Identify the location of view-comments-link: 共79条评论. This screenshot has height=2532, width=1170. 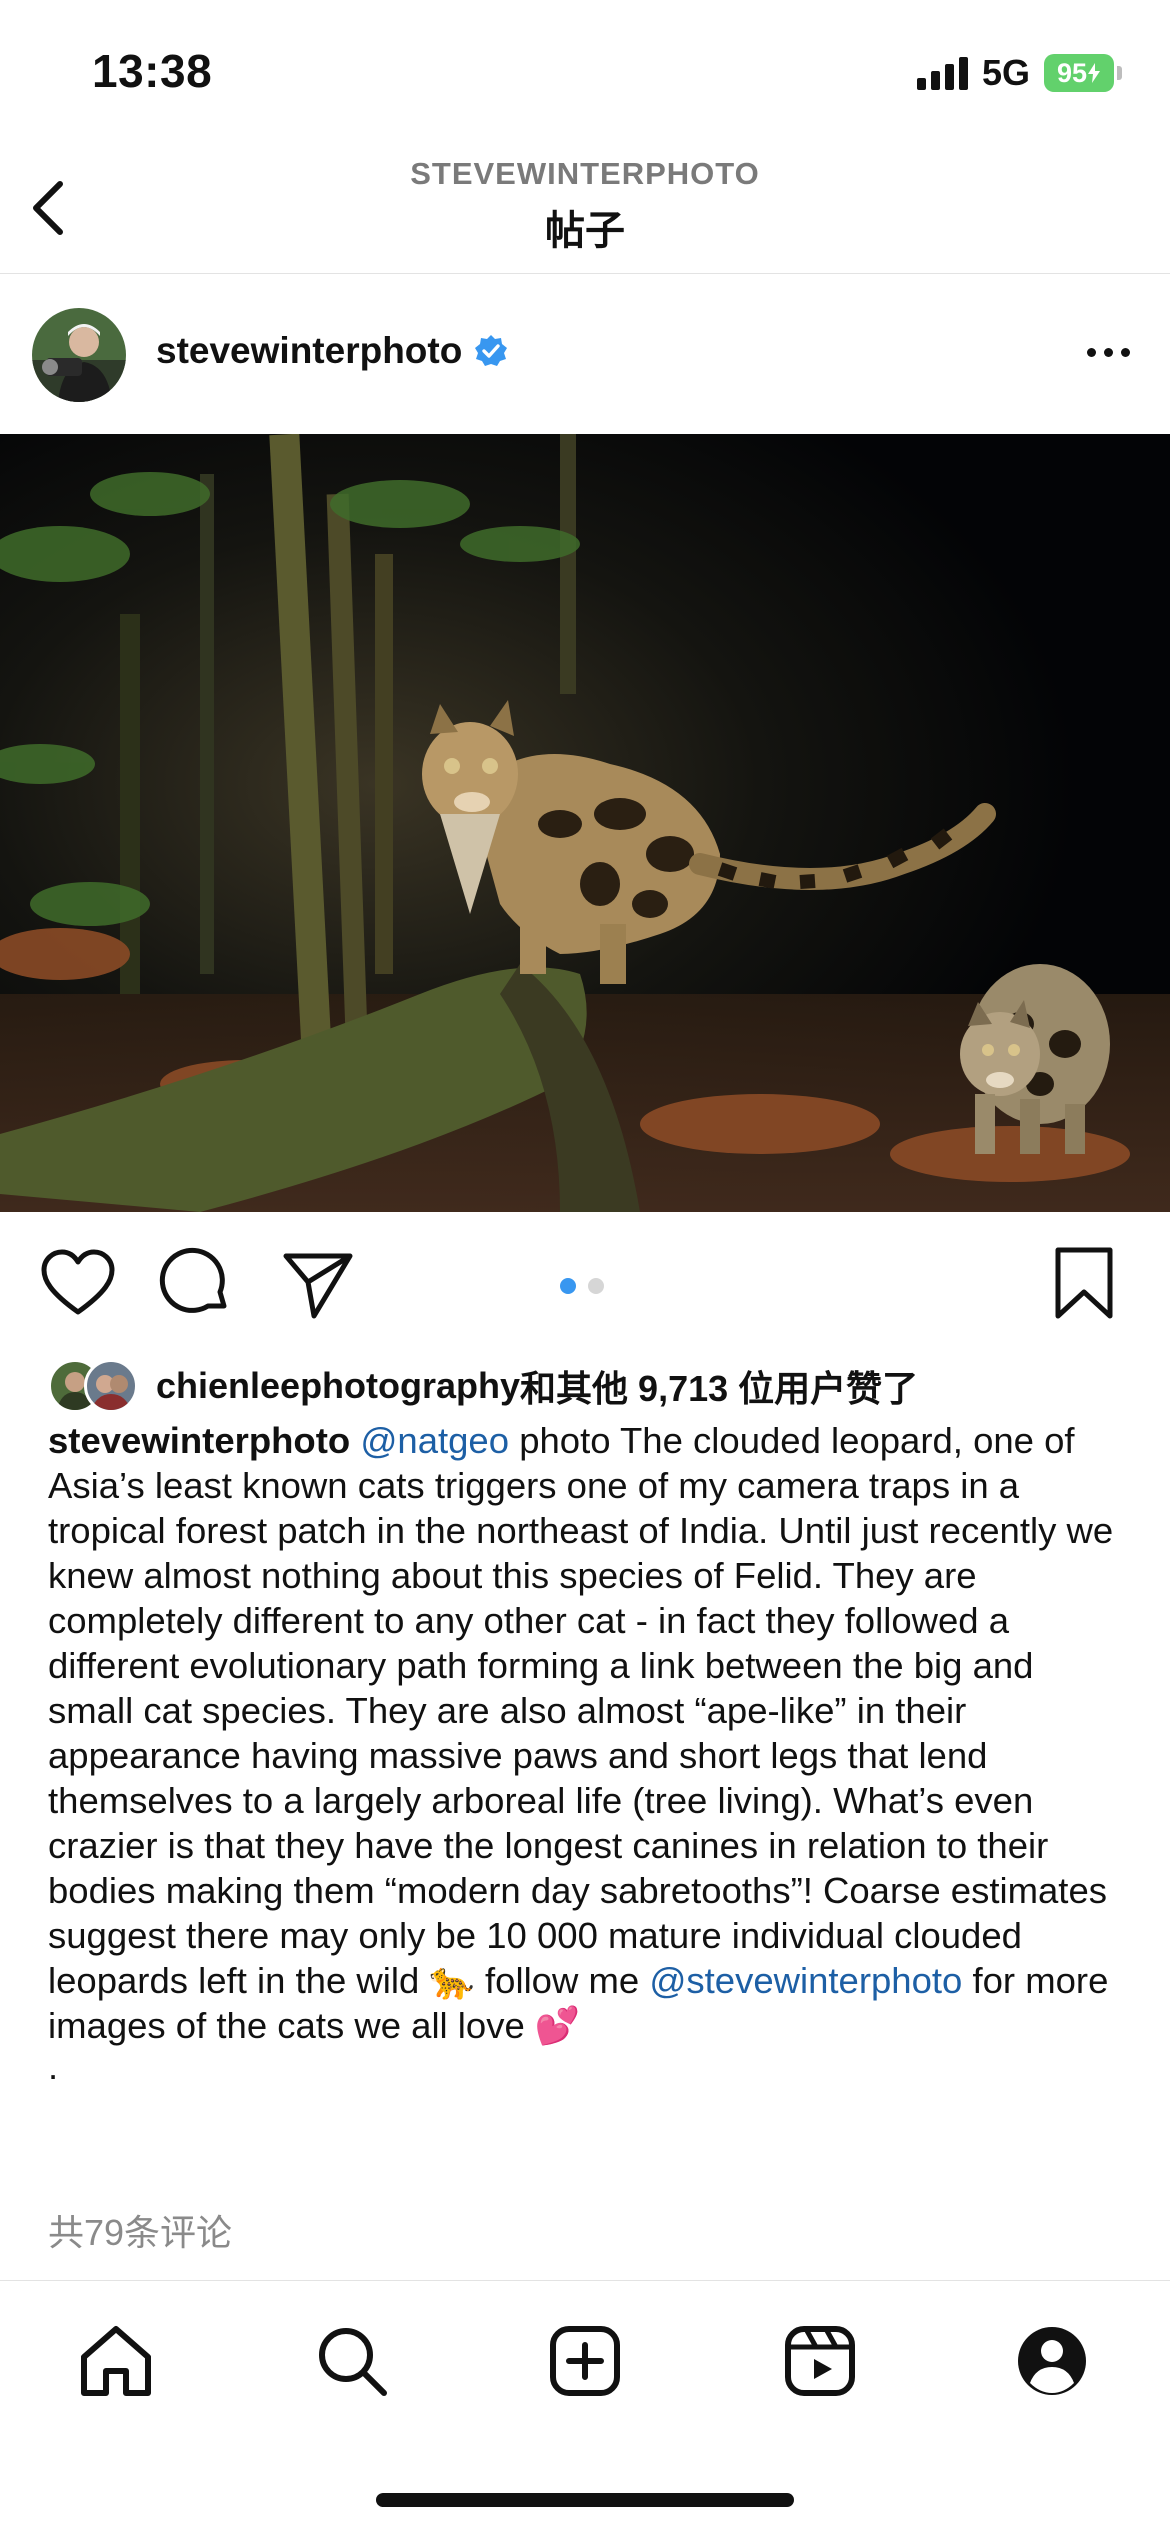
(140, 2230).